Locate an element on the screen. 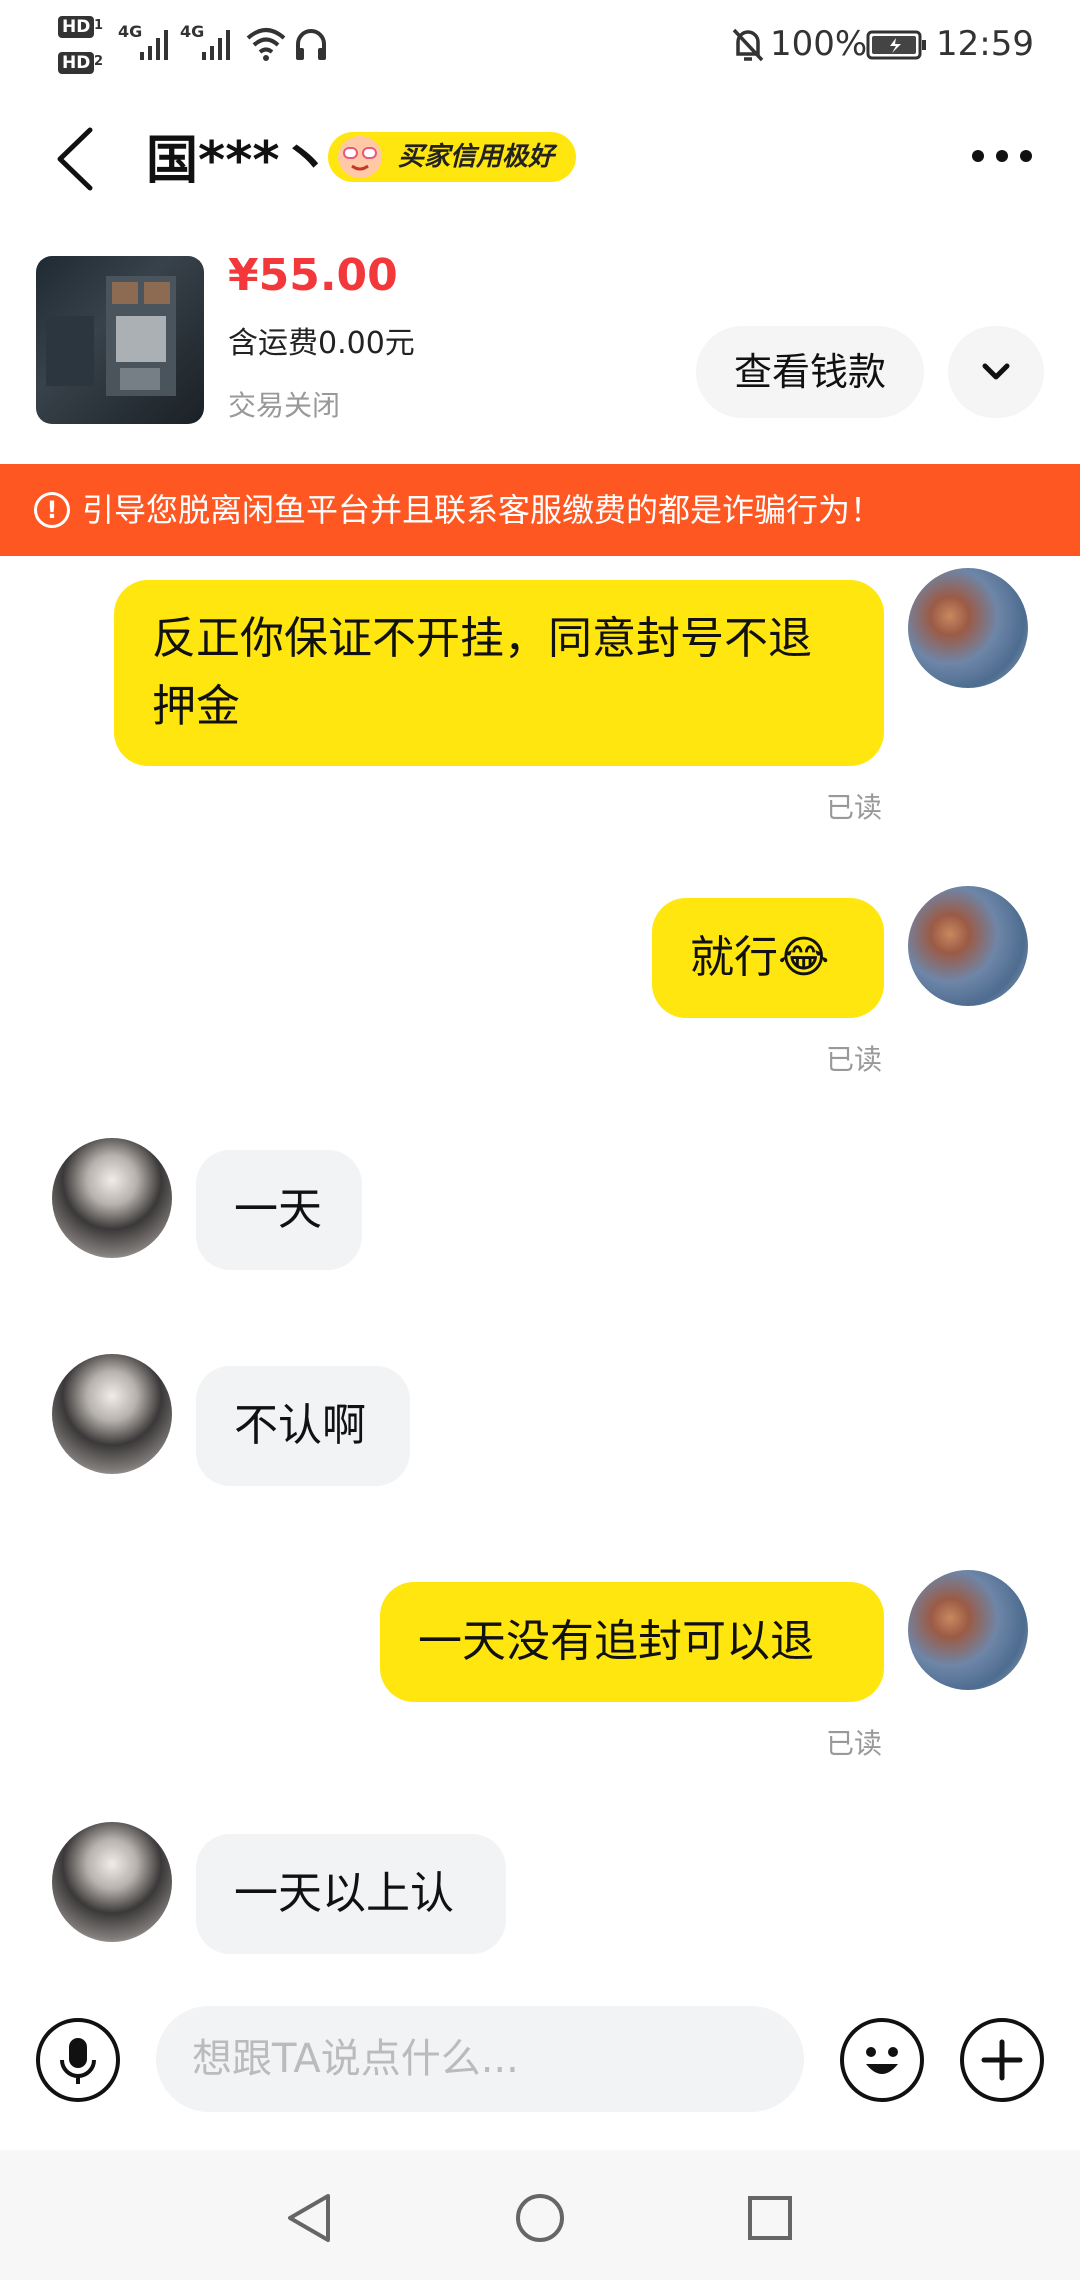 The width and height of the screenshot is (1080, 2280). smile-face-icon is located at coordinates (360, 157).